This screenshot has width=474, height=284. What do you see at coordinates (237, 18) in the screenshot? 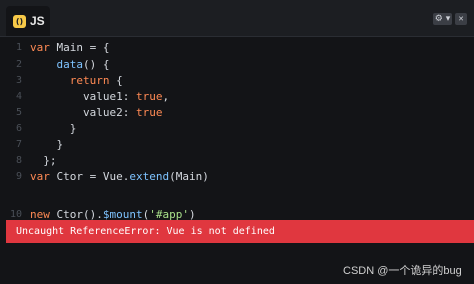
I see `editor-header: () JS ⚙ ▾ ✕` at bounding box center [237, 18].